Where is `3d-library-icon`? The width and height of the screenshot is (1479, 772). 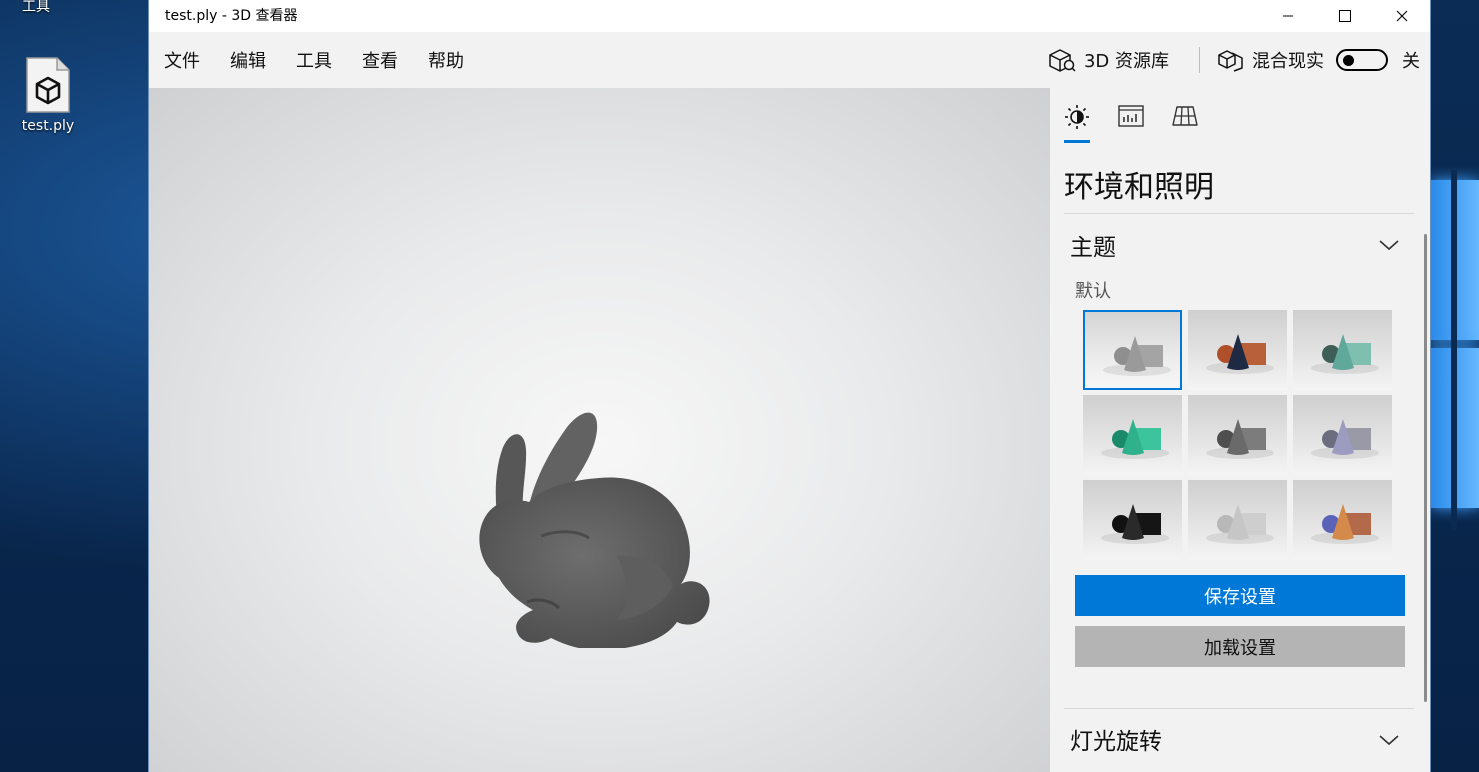 3d-library-icon is located at coordinates (1062, 60).